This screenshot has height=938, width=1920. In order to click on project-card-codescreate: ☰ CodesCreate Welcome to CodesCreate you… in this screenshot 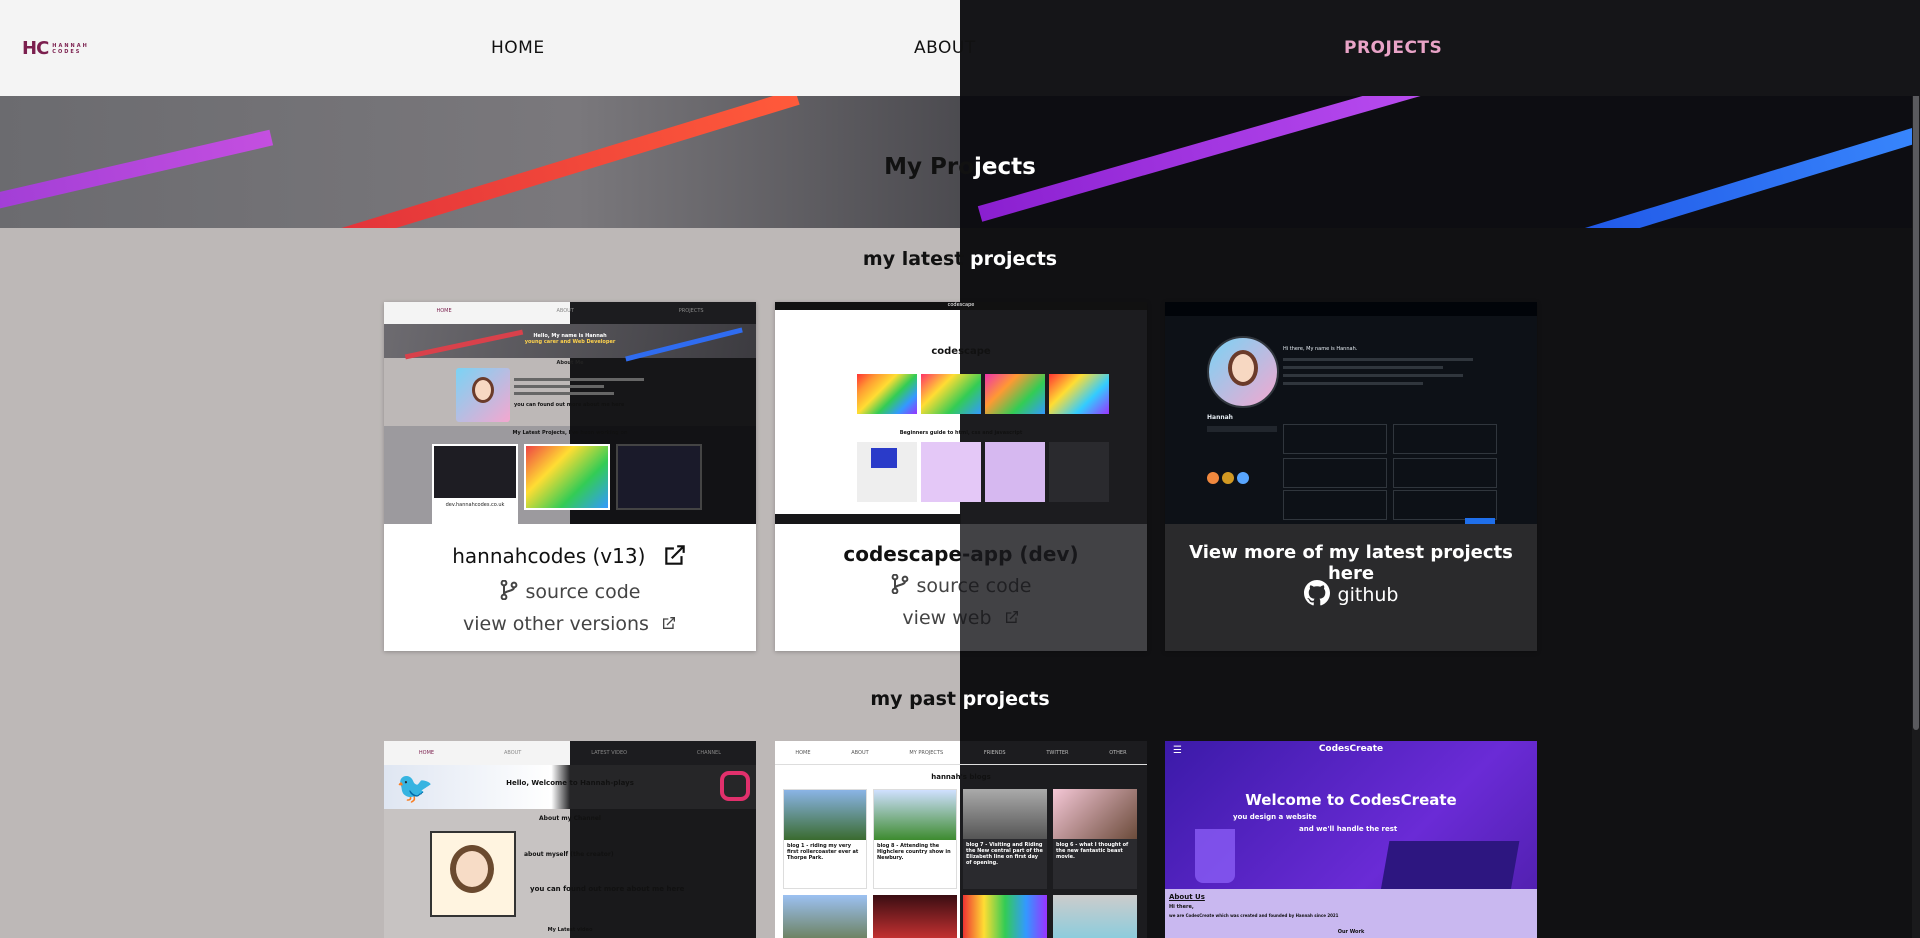, I will do `click(1351, 839)`.